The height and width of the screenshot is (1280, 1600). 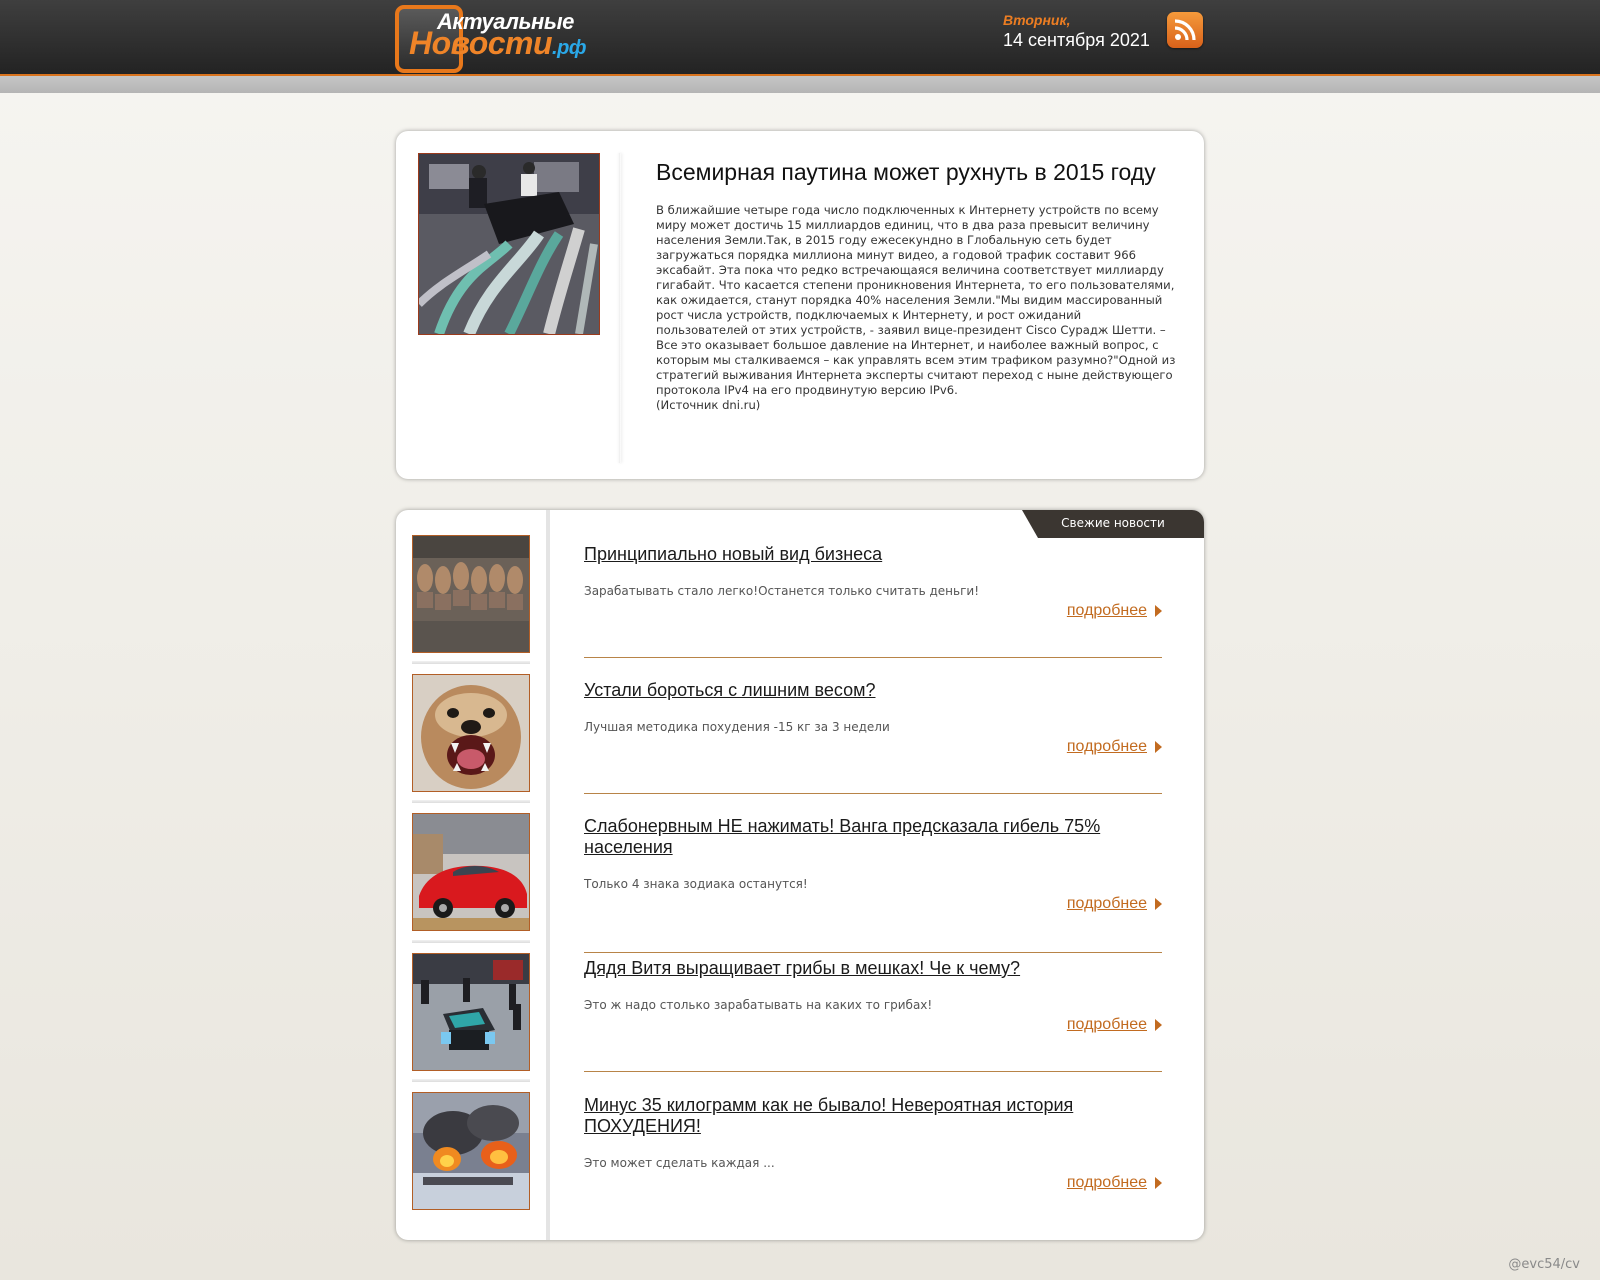 What do you see at coordinates (800, 84) in the screenshot?
I see `header-stripe` at bounding box center [800, 84].